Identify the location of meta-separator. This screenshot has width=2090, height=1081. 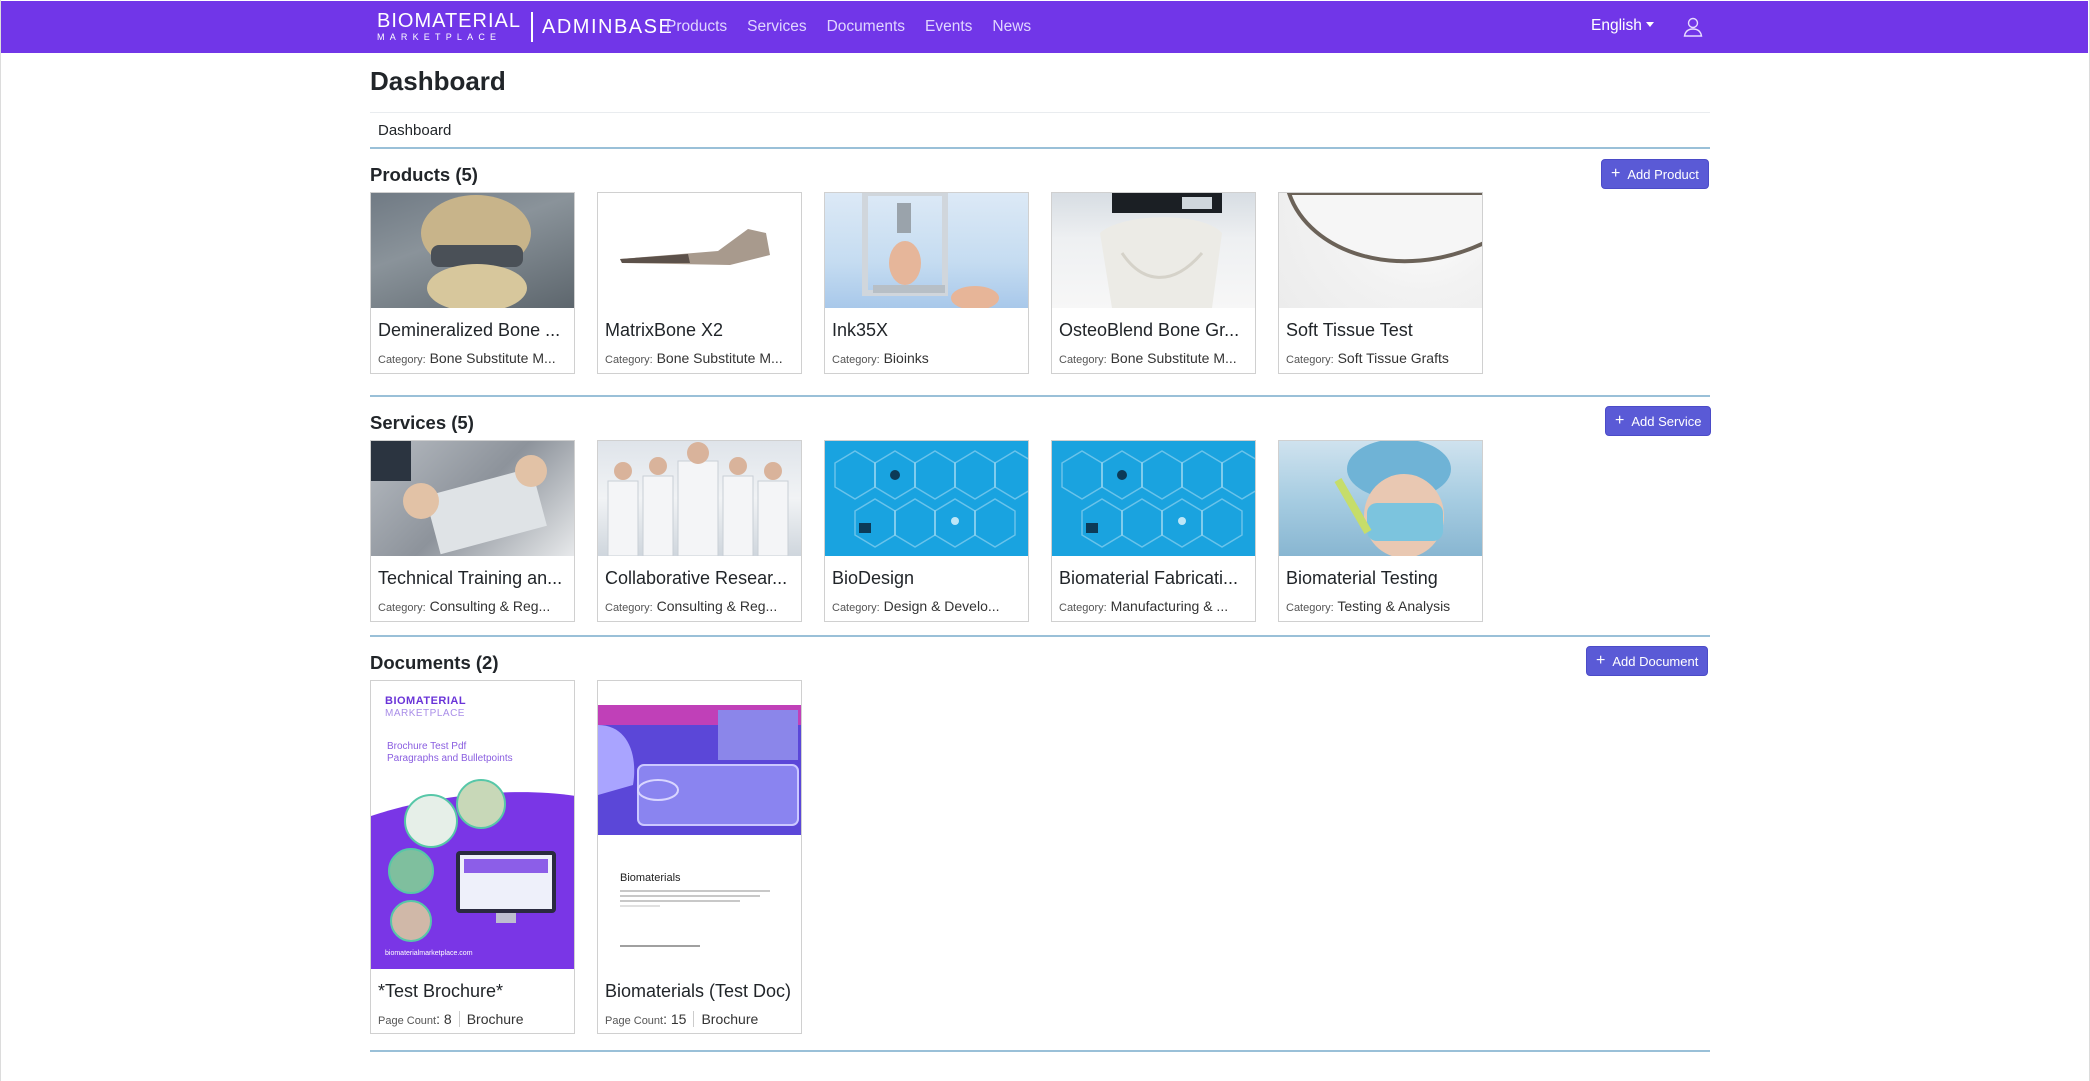
(459, 1019).